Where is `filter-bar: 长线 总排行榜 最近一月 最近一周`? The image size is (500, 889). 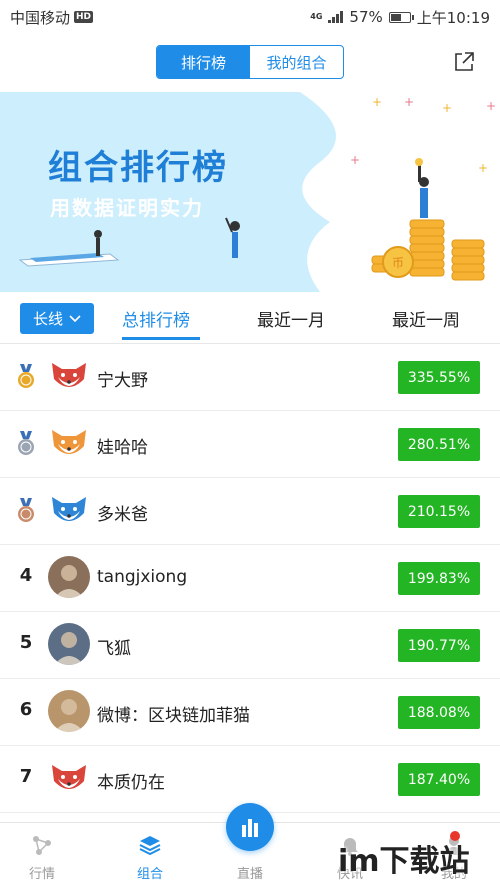 filter-bar: 长线 总排行榜 最近一月 最近一周 is located at coordinates (250, 318).